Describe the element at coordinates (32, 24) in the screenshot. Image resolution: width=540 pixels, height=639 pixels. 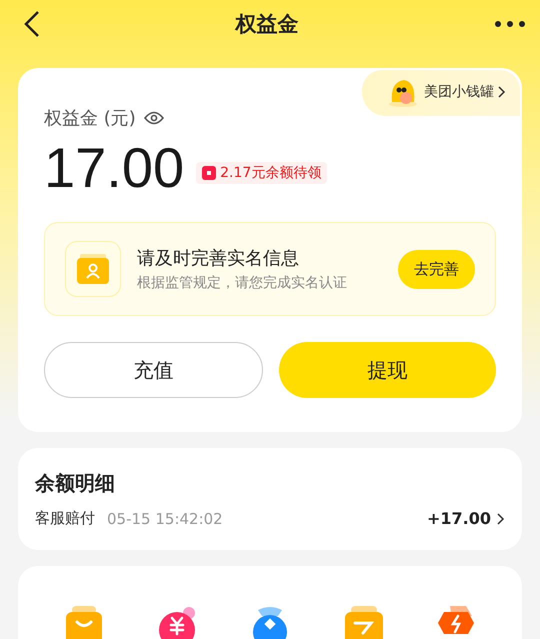
I see `back-icon` at that location.